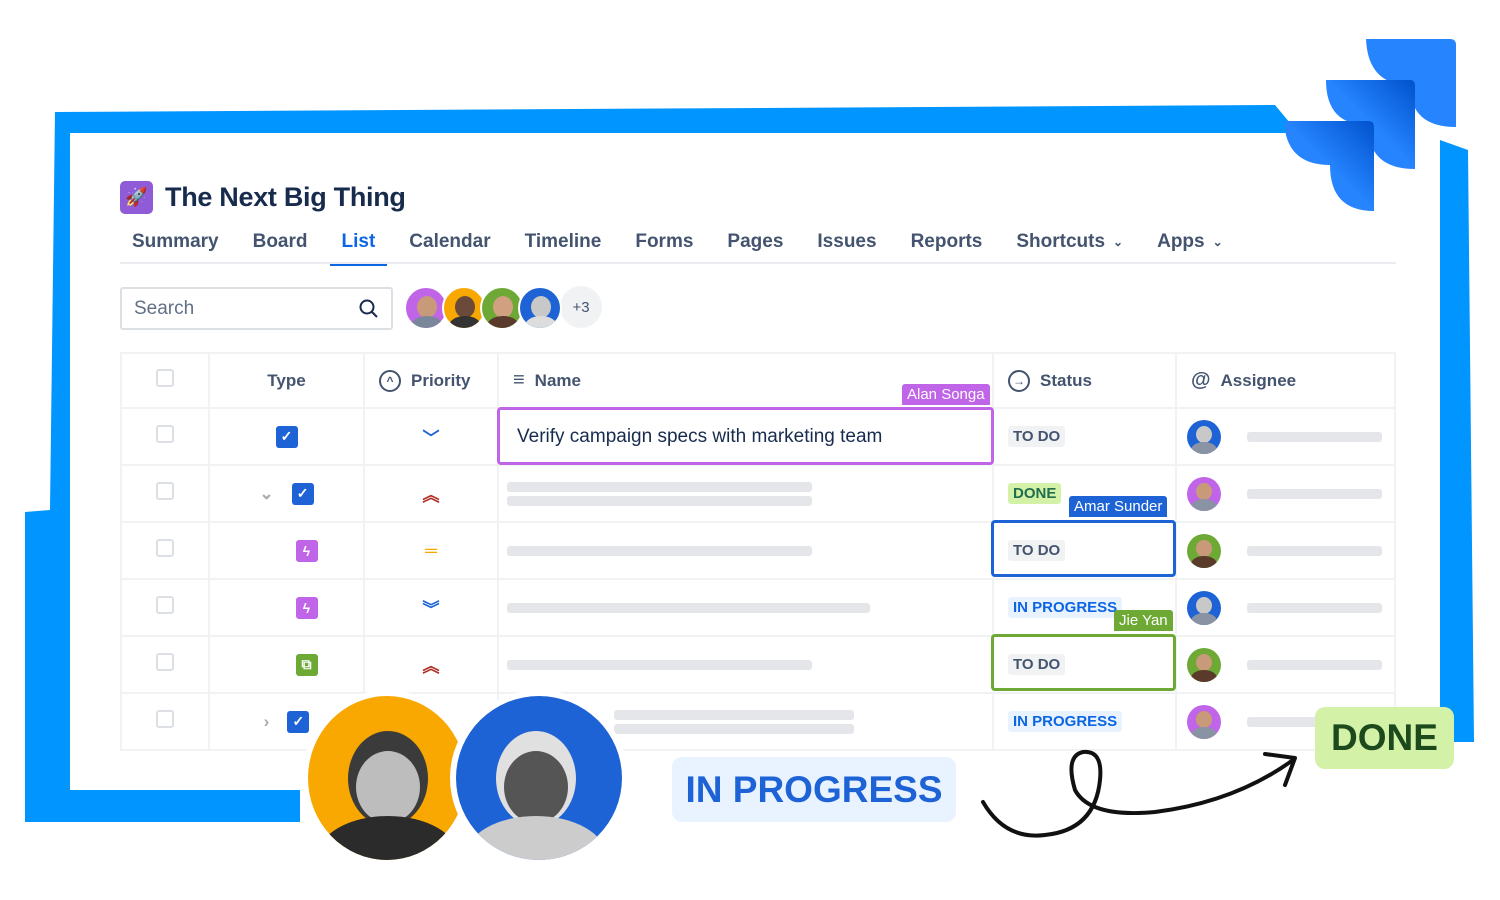  Describe the element at coordinates (1370, 125) in the screenshot. I see `jira-logo-icon` at that location.